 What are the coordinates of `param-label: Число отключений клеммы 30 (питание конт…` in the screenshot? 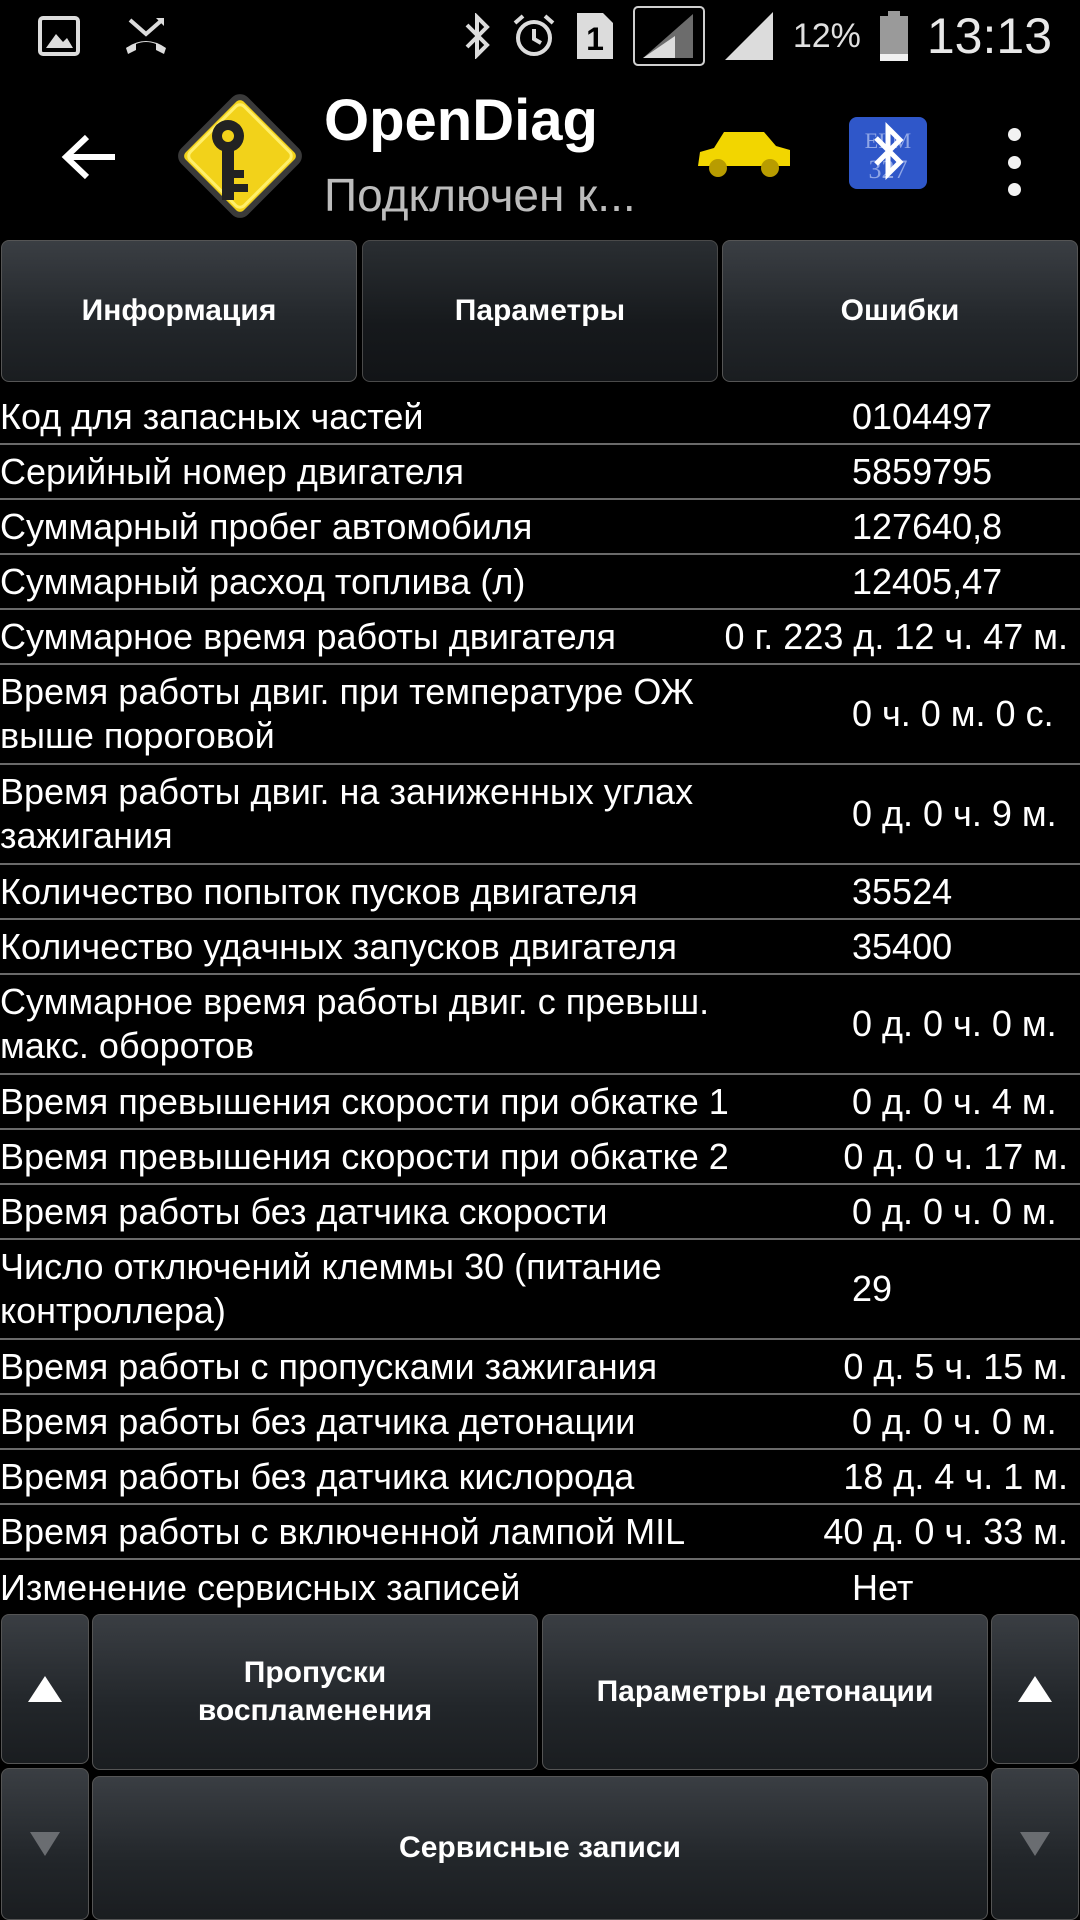 It's located at (331, 1288).